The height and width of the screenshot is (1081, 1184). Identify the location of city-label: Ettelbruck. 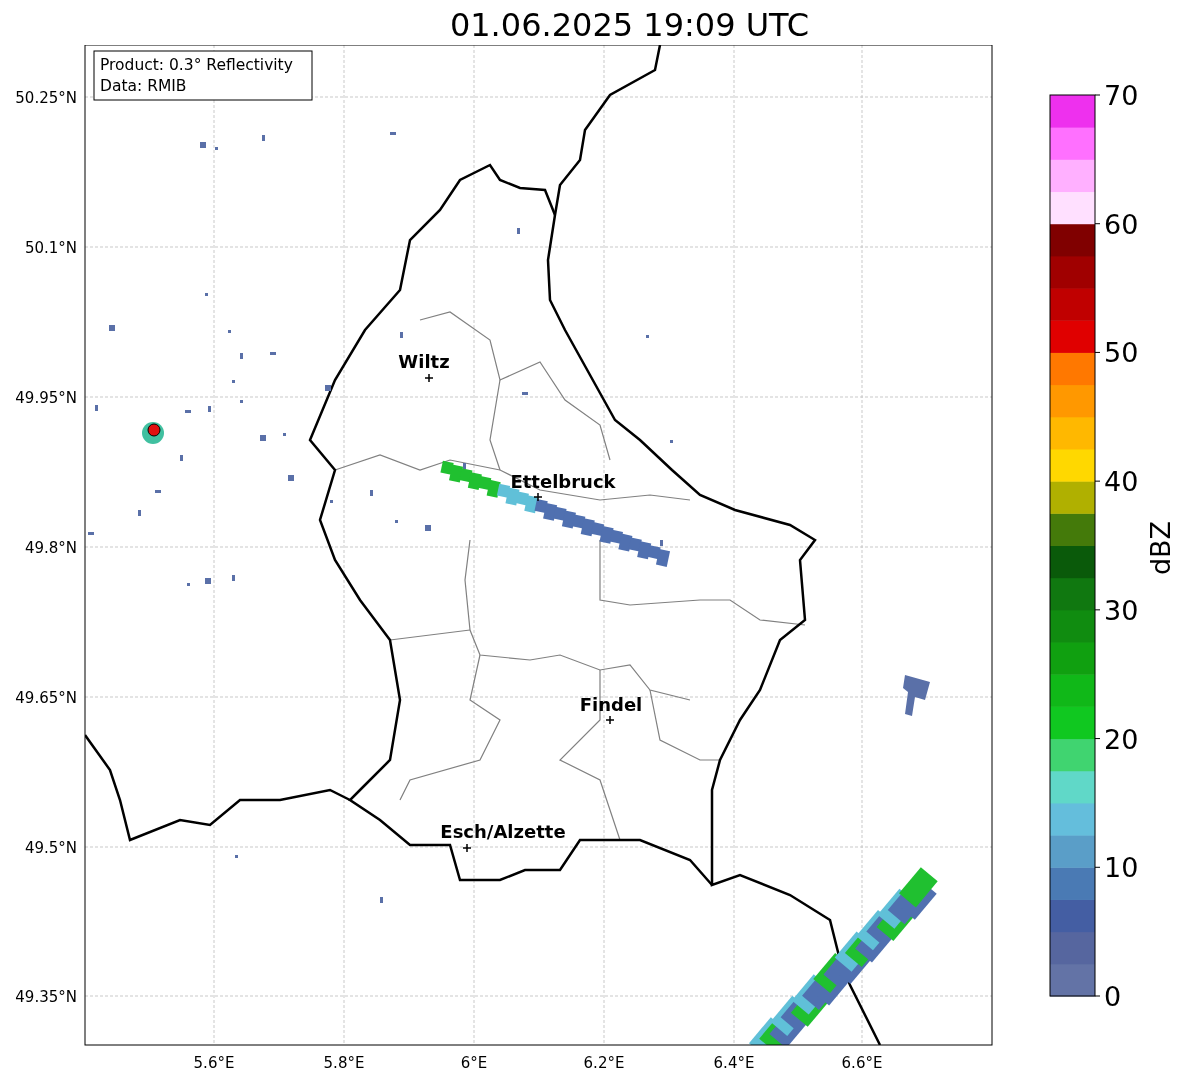
(563, 481).